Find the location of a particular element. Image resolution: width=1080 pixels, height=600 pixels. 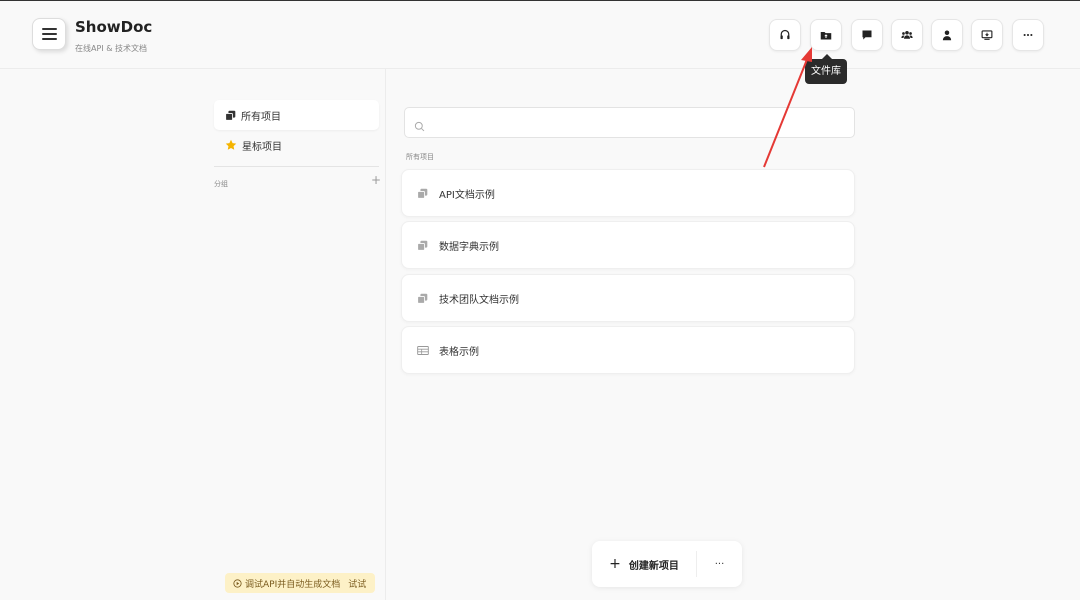

sidebar-divider is located at coordinates (296, 166).